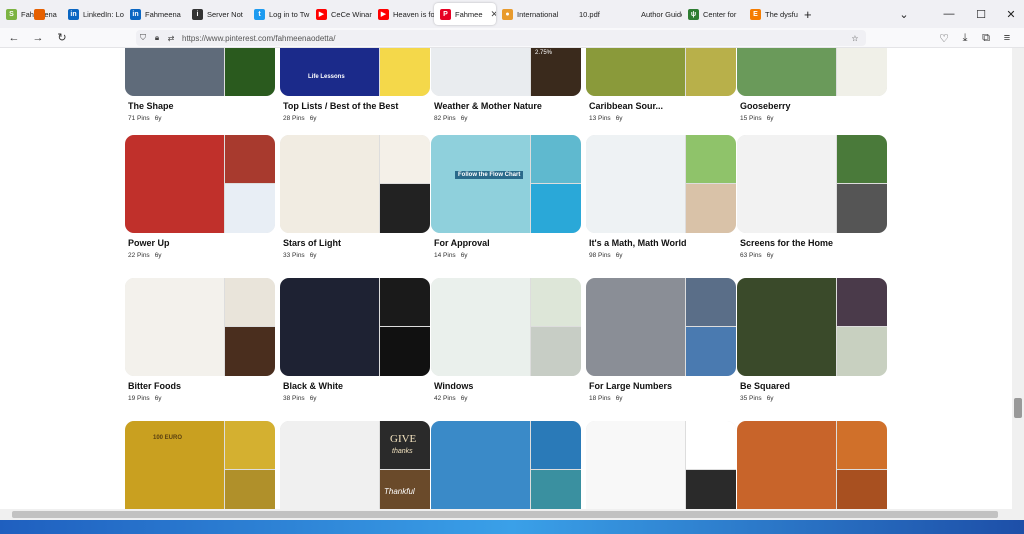 This screenshot has height=534, width=1024. Describe the element at coordinates (507, 106) in the screenshot. I see `board-name: Weather & Mother Nature` at that location.